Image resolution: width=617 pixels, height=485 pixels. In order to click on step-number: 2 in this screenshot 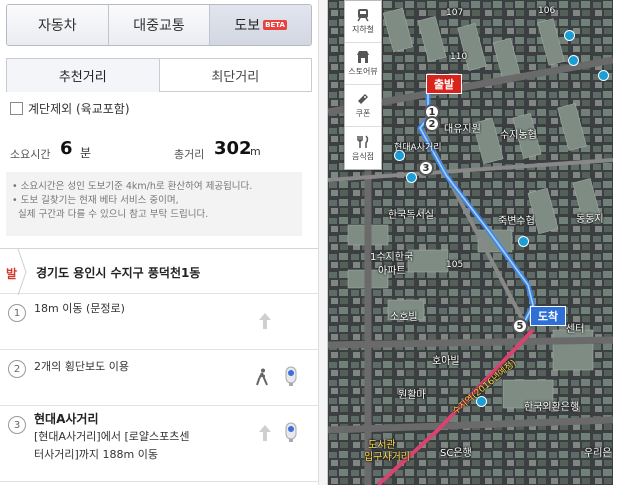, I will do `click(17, 369)`.